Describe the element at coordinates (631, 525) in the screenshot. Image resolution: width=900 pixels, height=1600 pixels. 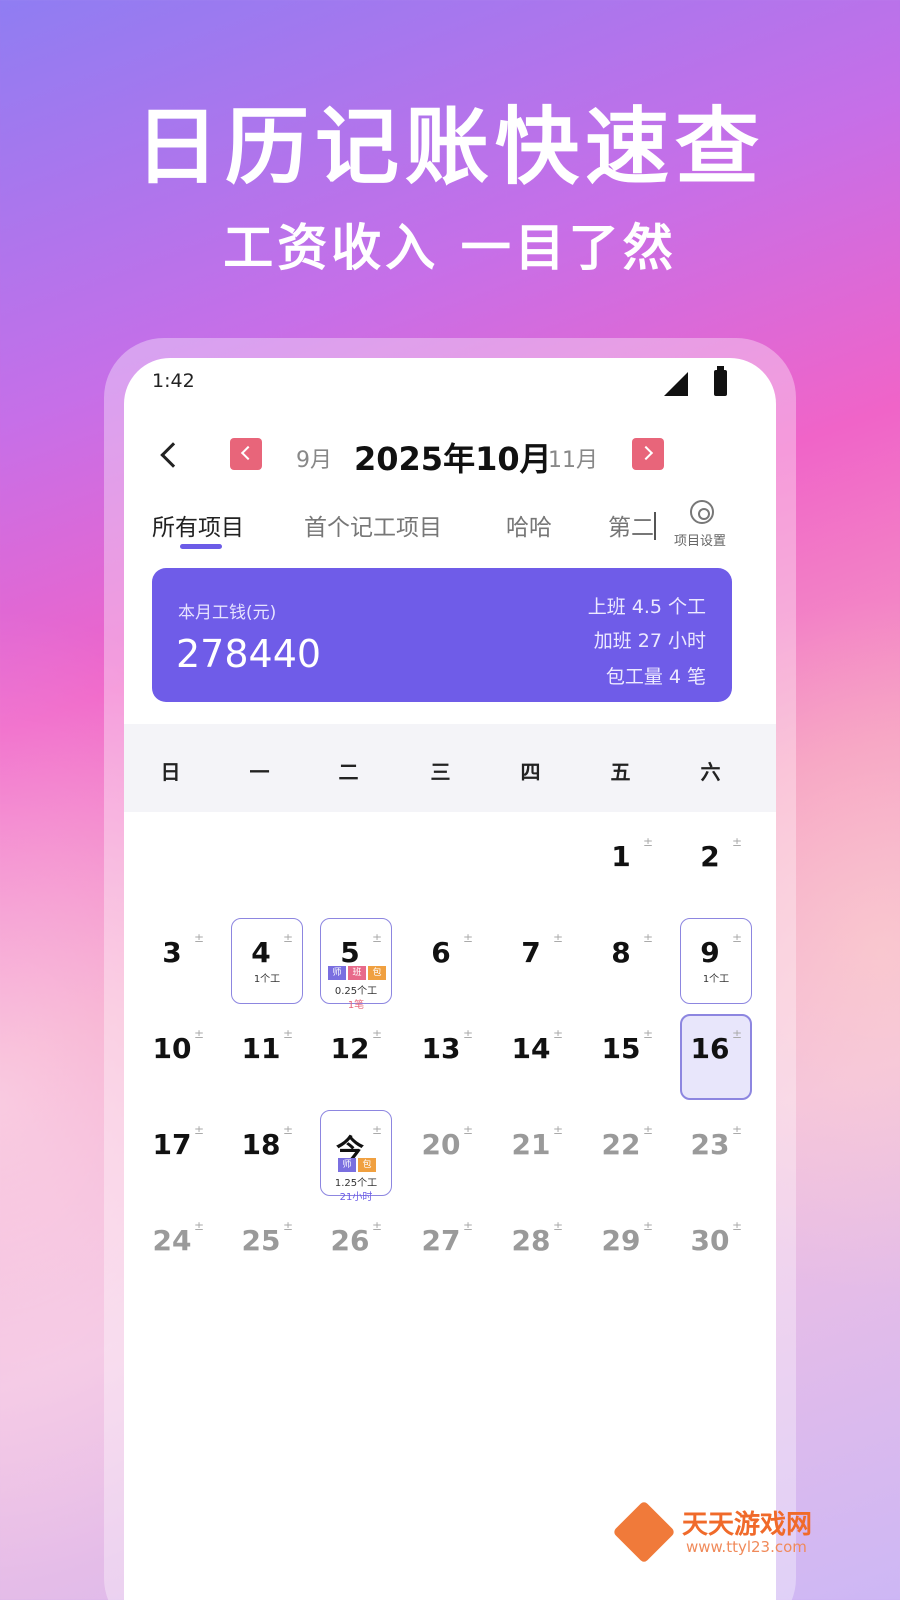
I see `tab-second: 第二` at that location.